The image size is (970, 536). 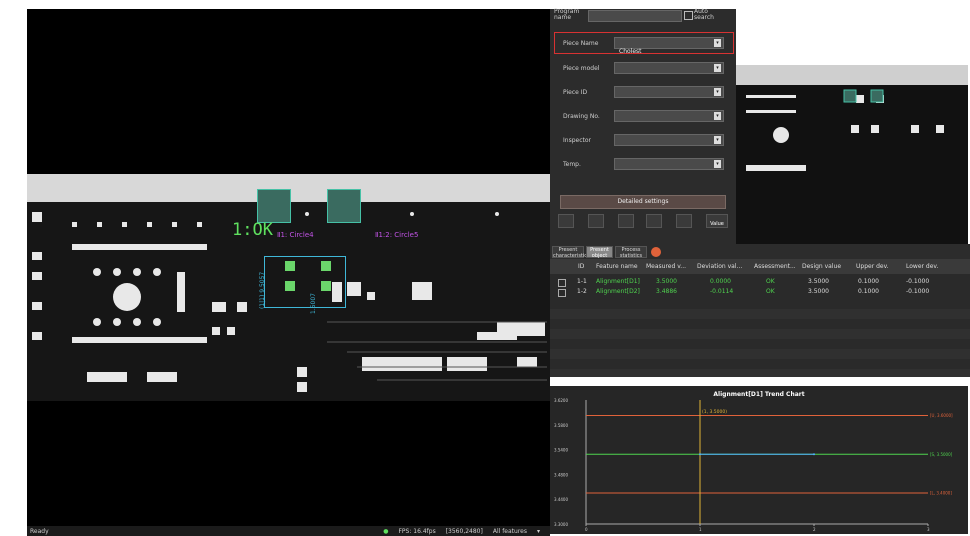 What do you see at coordinates (561, 499) in the screenshot?
I see `y-tick-label: 3.4400` at bounding box center [561, 499].